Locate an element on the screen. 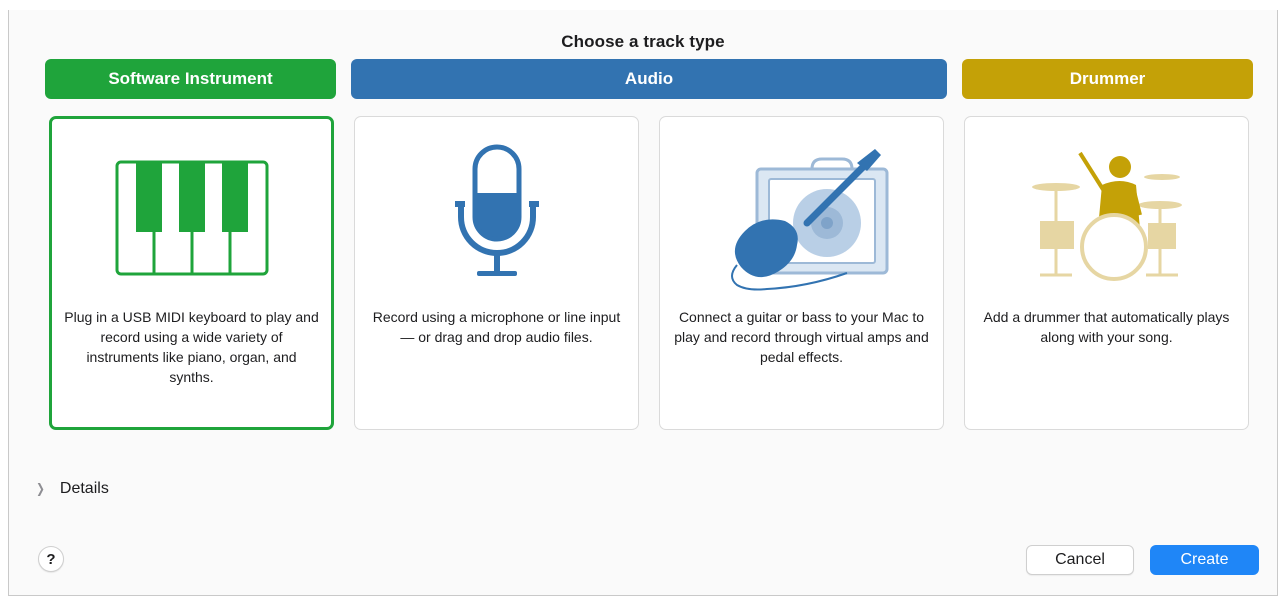 The image size is (1287, 599). drummer-icon is located at coordinates (1106, 219).